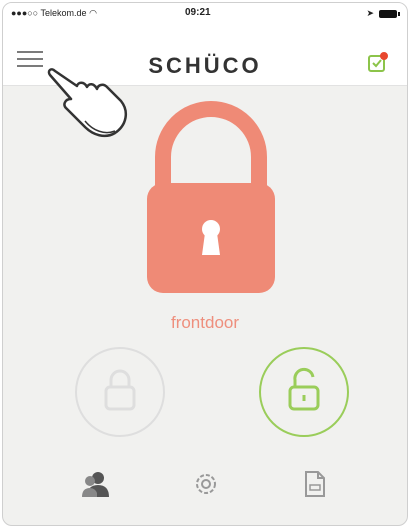 Image resolution: width=410 pixels, height=528 pixels. I want to click on users-icon, so click(96, 484).